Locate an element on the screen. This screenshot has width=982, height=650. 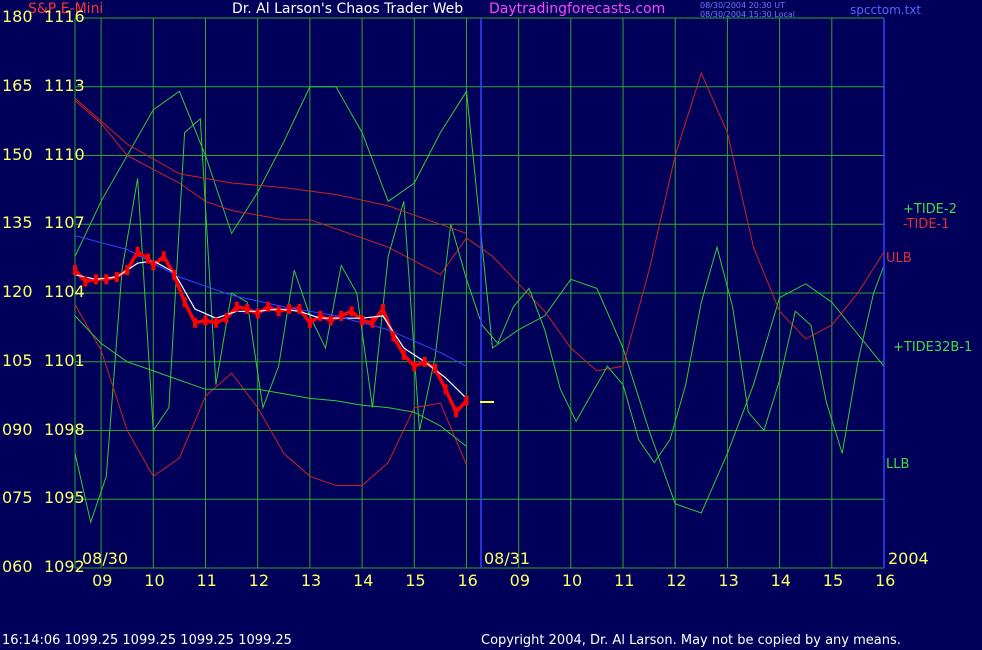
date-label-start: 08/30 is located at coordinates (105, 558).